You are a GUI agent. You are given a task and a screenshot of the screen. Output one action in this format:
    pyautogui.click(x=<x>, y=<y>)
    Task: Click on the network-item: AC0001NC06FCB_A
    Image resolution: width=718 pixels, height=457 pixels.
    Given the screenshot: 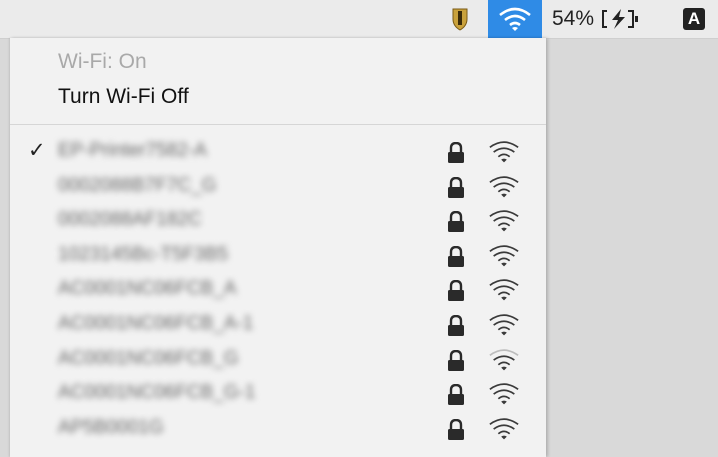 What is the action you would take?
    pyautogui.click(x=278, y=290)
    